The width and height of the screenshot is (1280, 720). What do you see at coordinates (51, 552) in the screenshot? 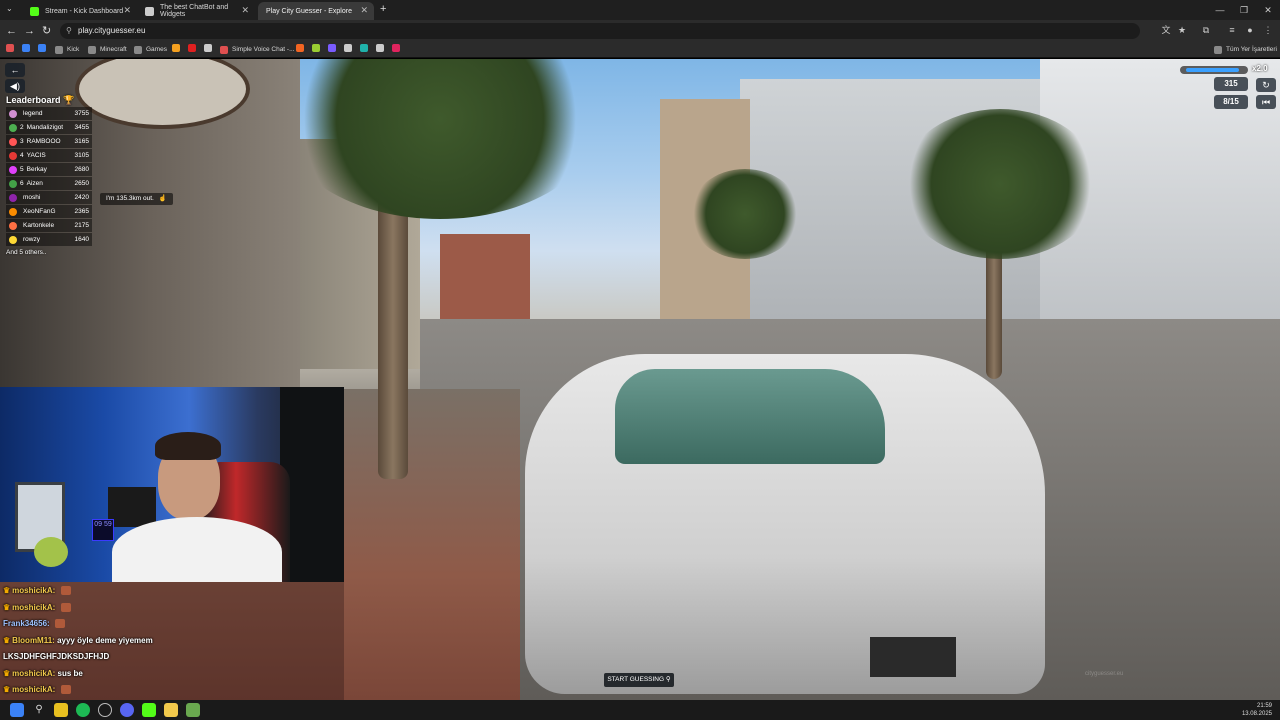
I see `emoji-sticker` at bounding box center [51, 552].